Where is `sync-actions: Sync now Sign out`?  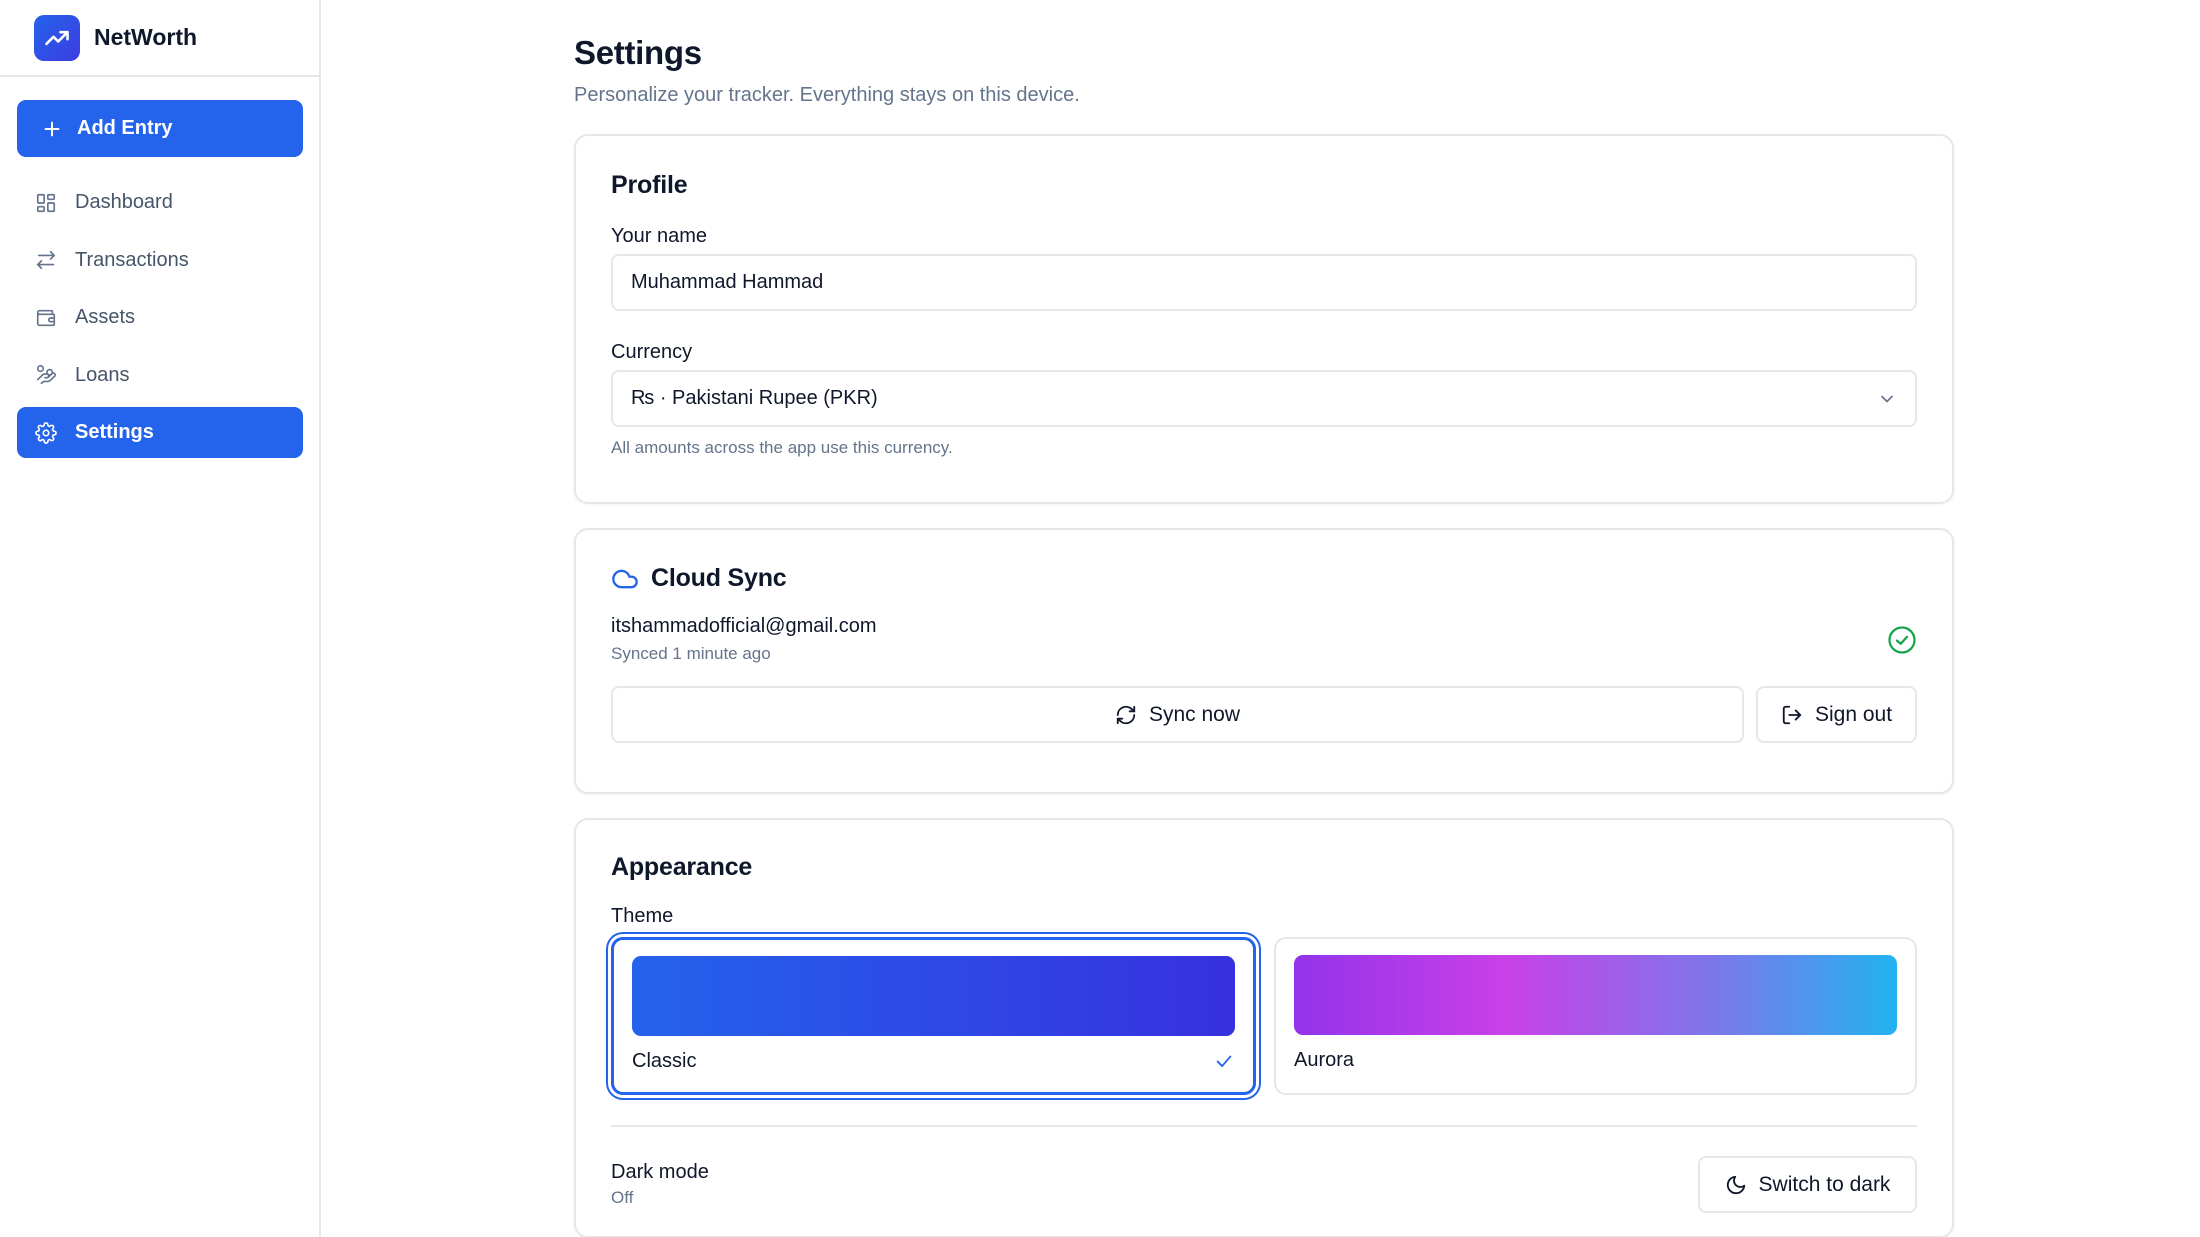 sync-actions: Sync now Sign out is located at coordinates (1264, 714).